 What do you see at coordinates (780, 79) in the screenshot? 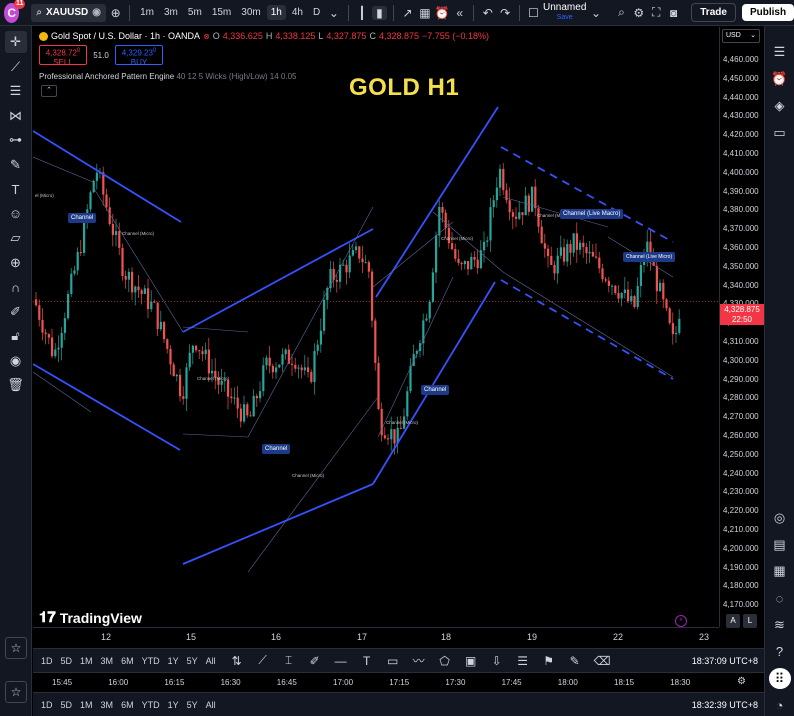
I see `alarm-clock-icon: ⏰` at bounding box center [780, 79].